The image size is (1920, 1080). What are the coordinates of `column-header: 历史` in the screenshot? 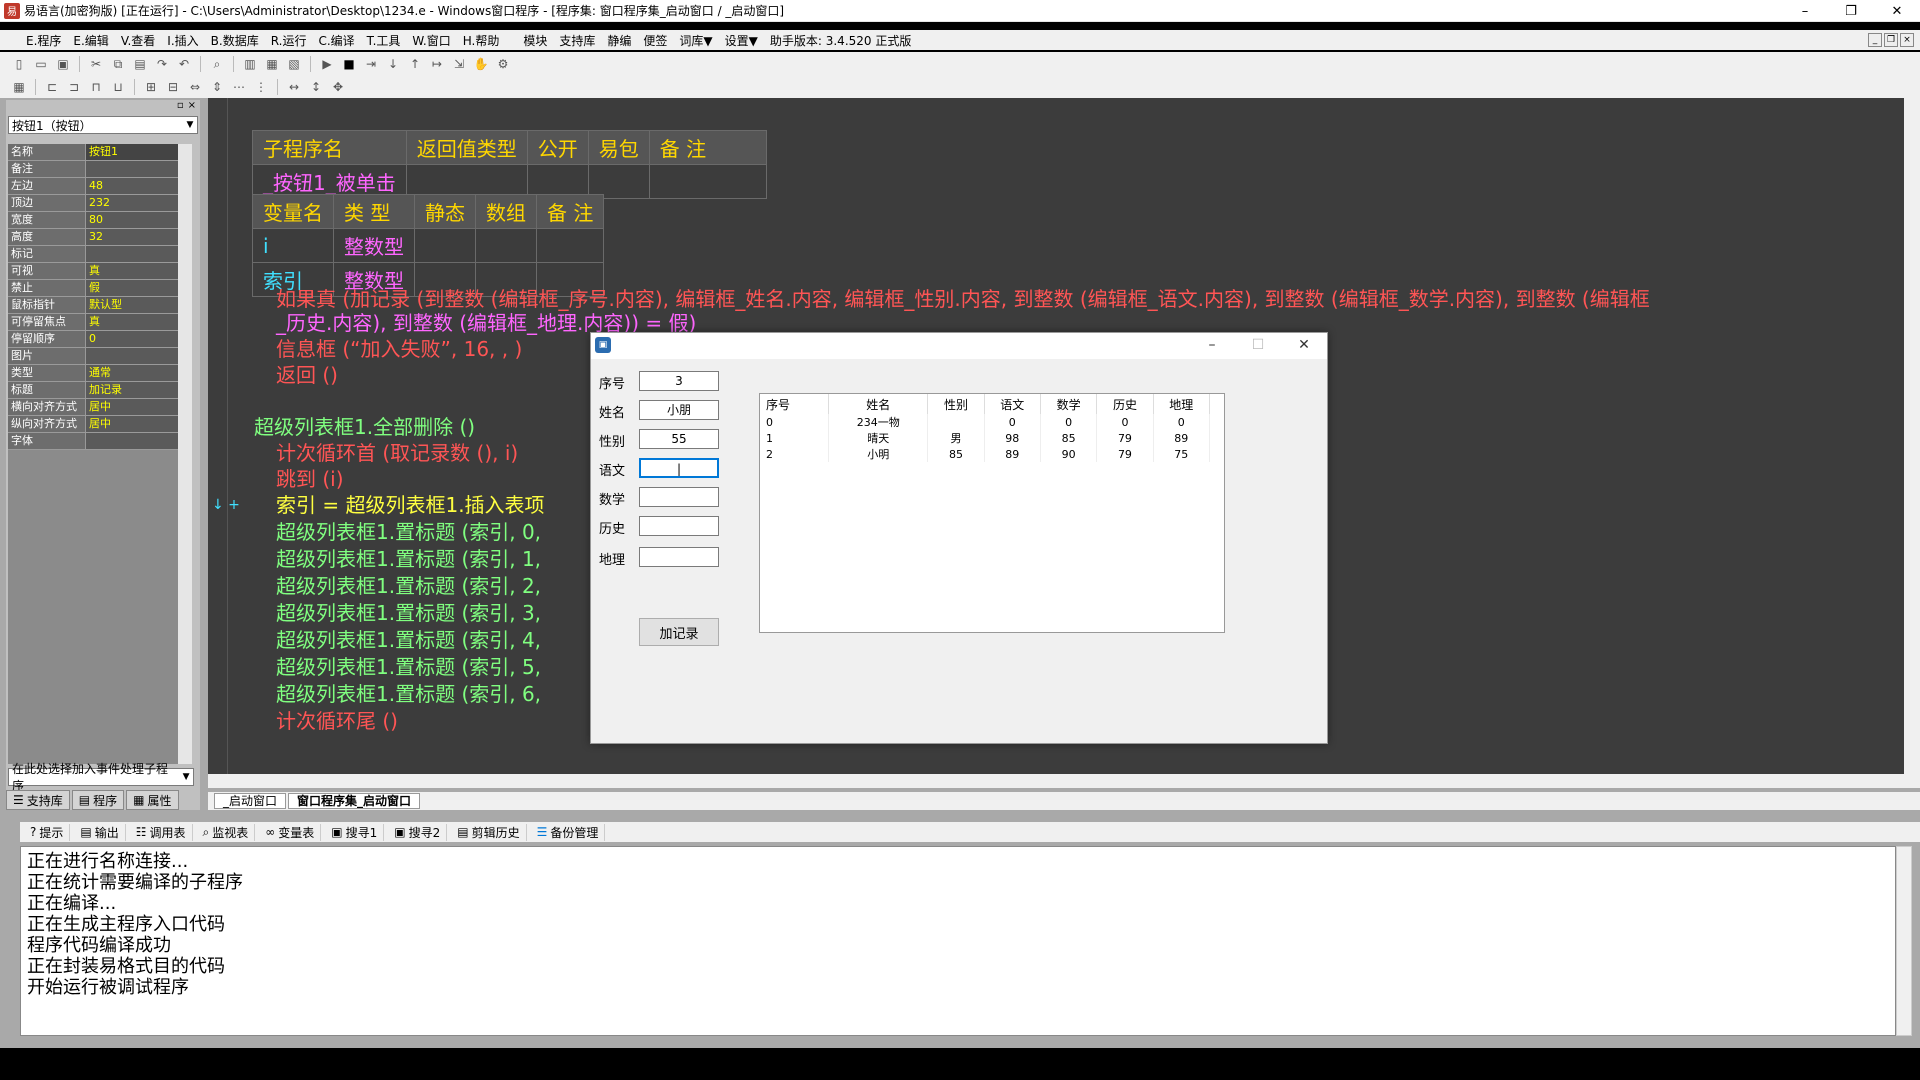 It's located at (1125, 404).